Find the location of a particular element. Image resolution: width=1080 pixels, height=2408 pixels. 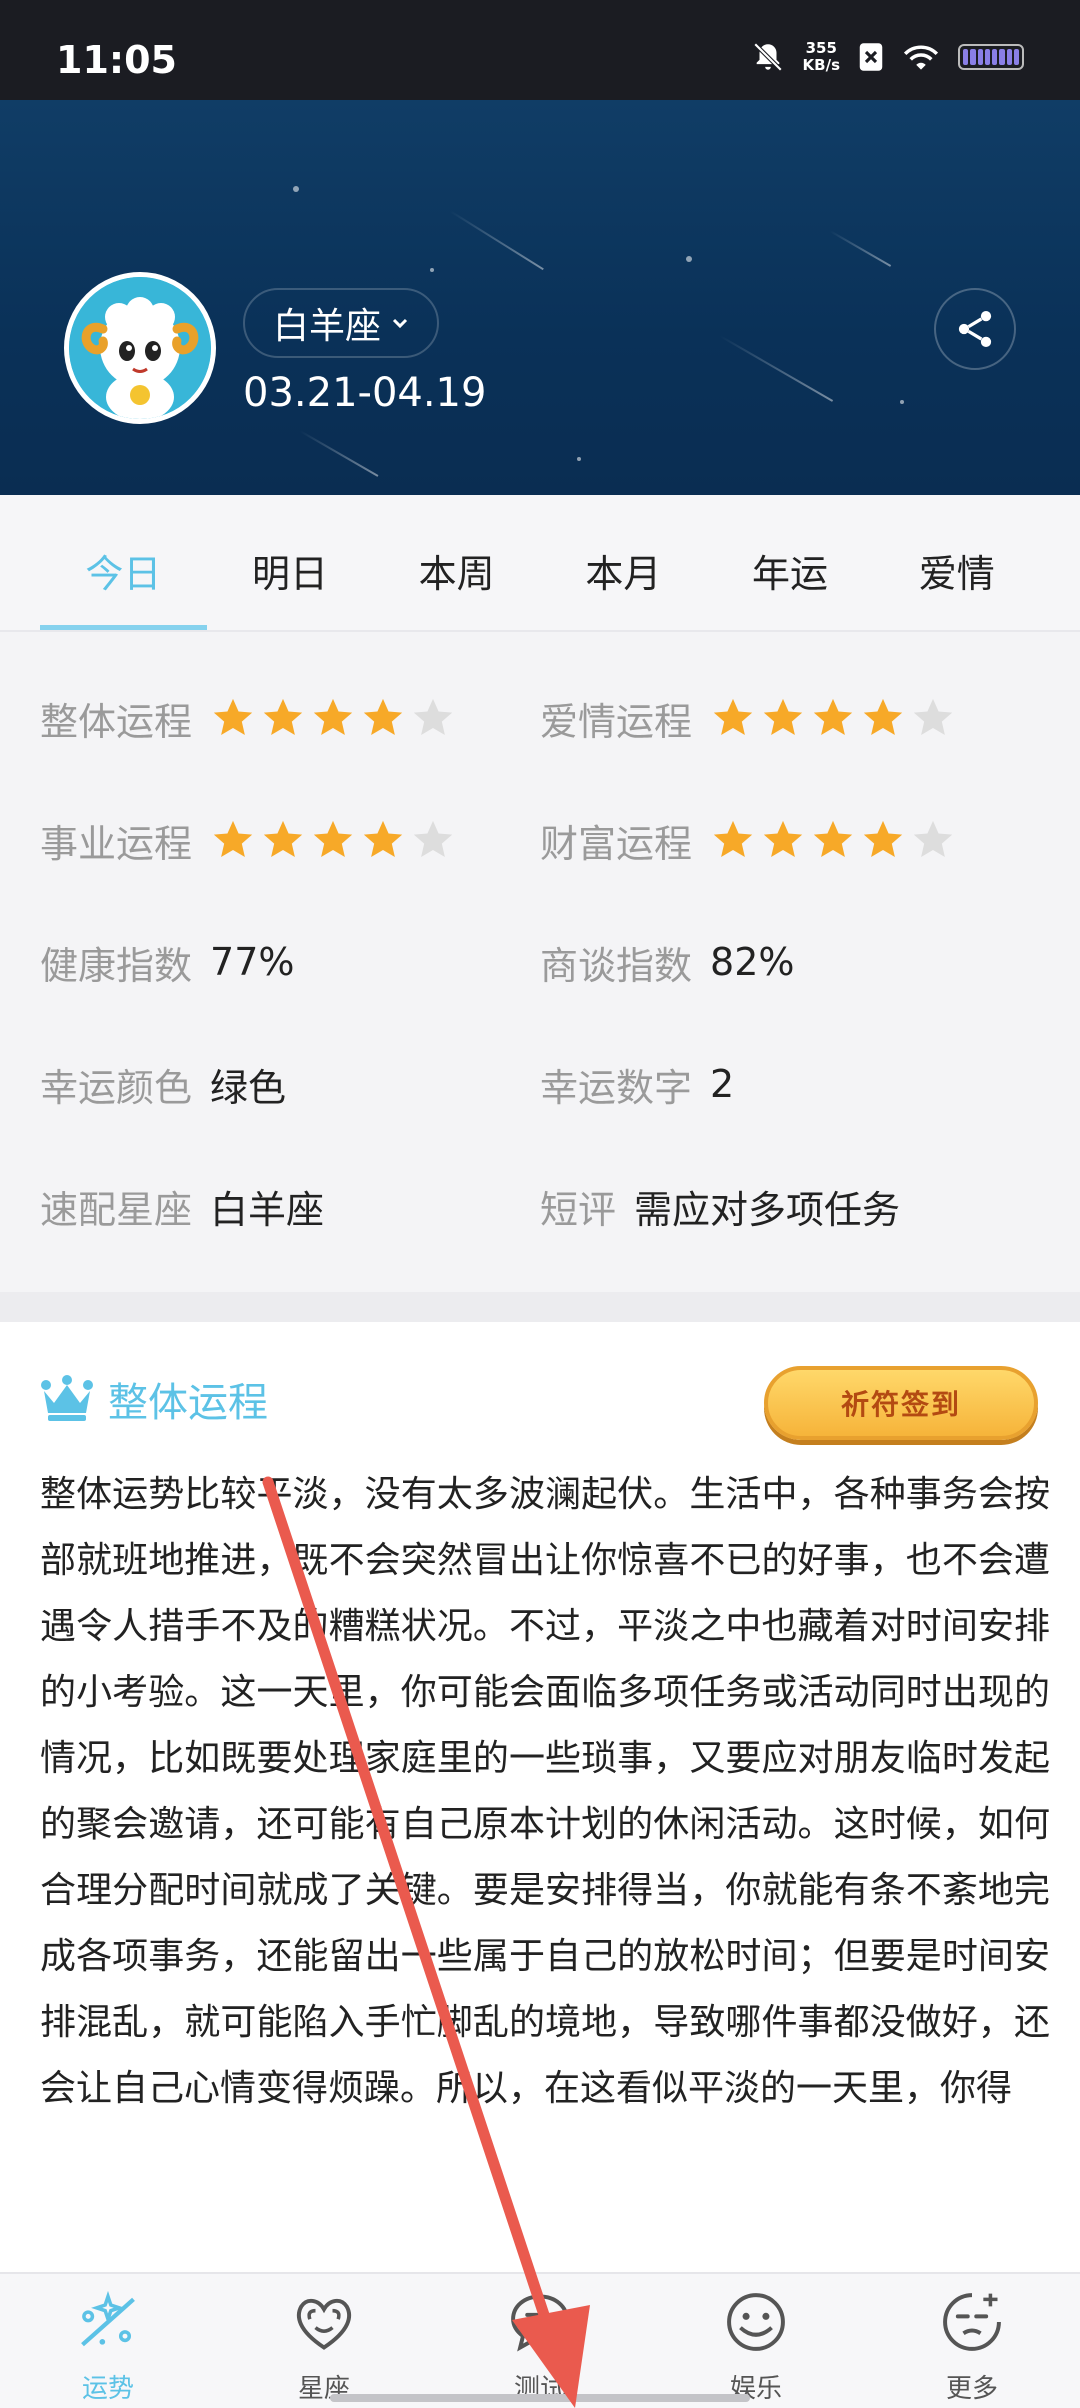

stat-lucky-number: 幸运数字 2 is located at coordinates (637, 1084).